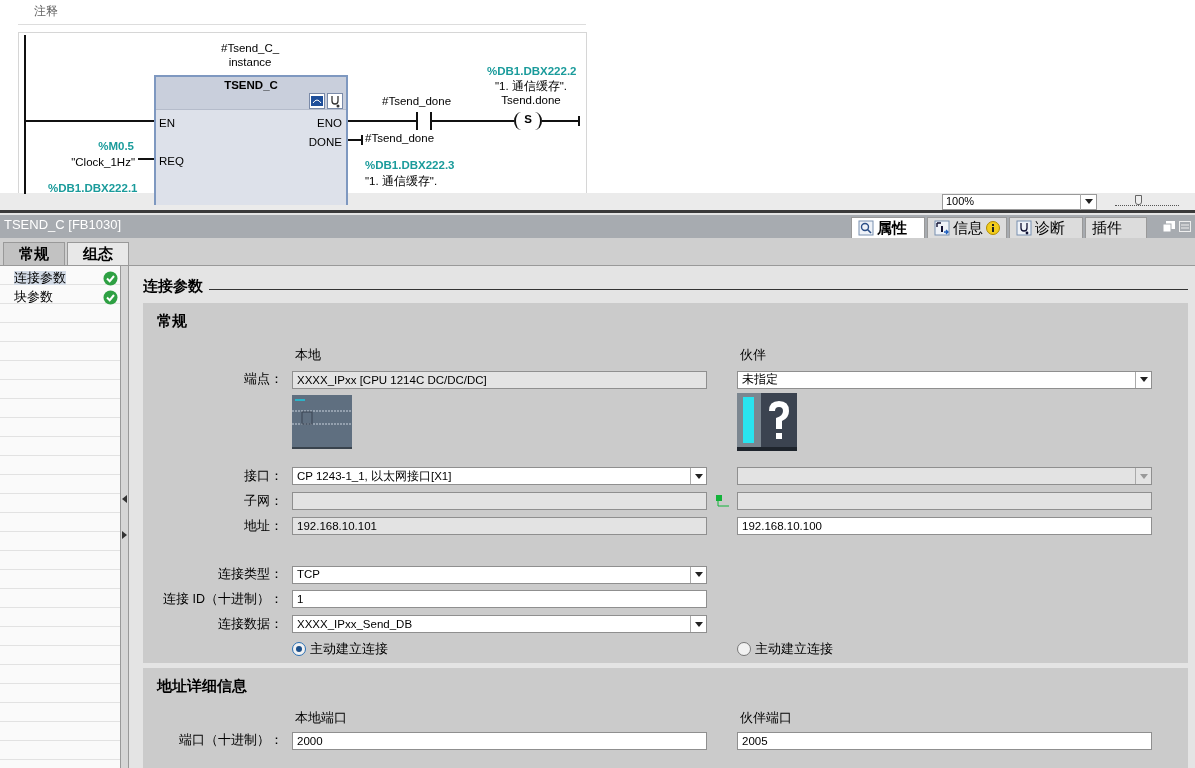 The height and width of the screenshot is (768, 1195). What do you see at coordinates (753, 355) in the screenshot?
I see `column-header: 伙伴` at bounding box center [753, 355].